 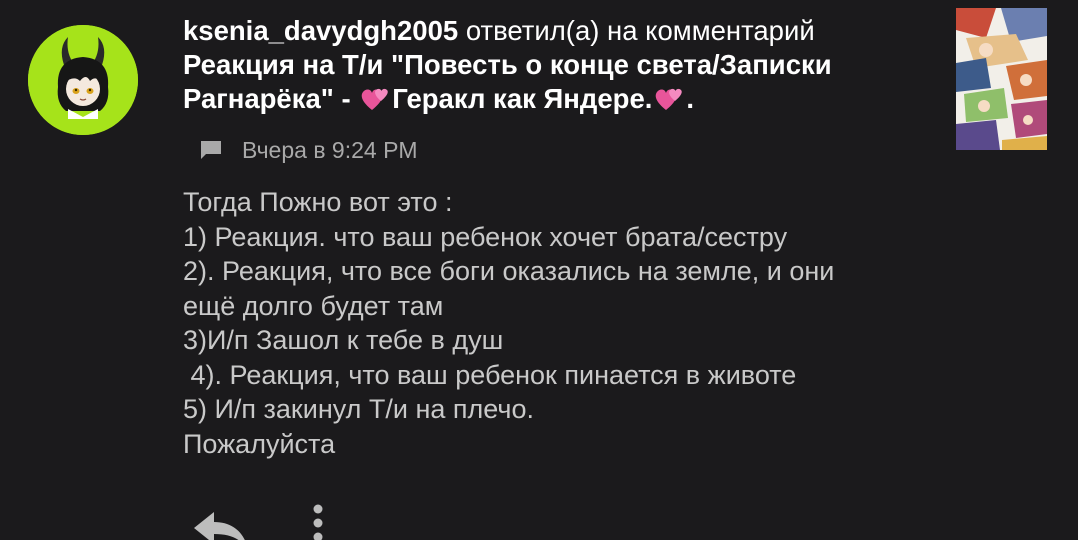 I want to click on more-vertical-icon, so click(x=318, y=522).